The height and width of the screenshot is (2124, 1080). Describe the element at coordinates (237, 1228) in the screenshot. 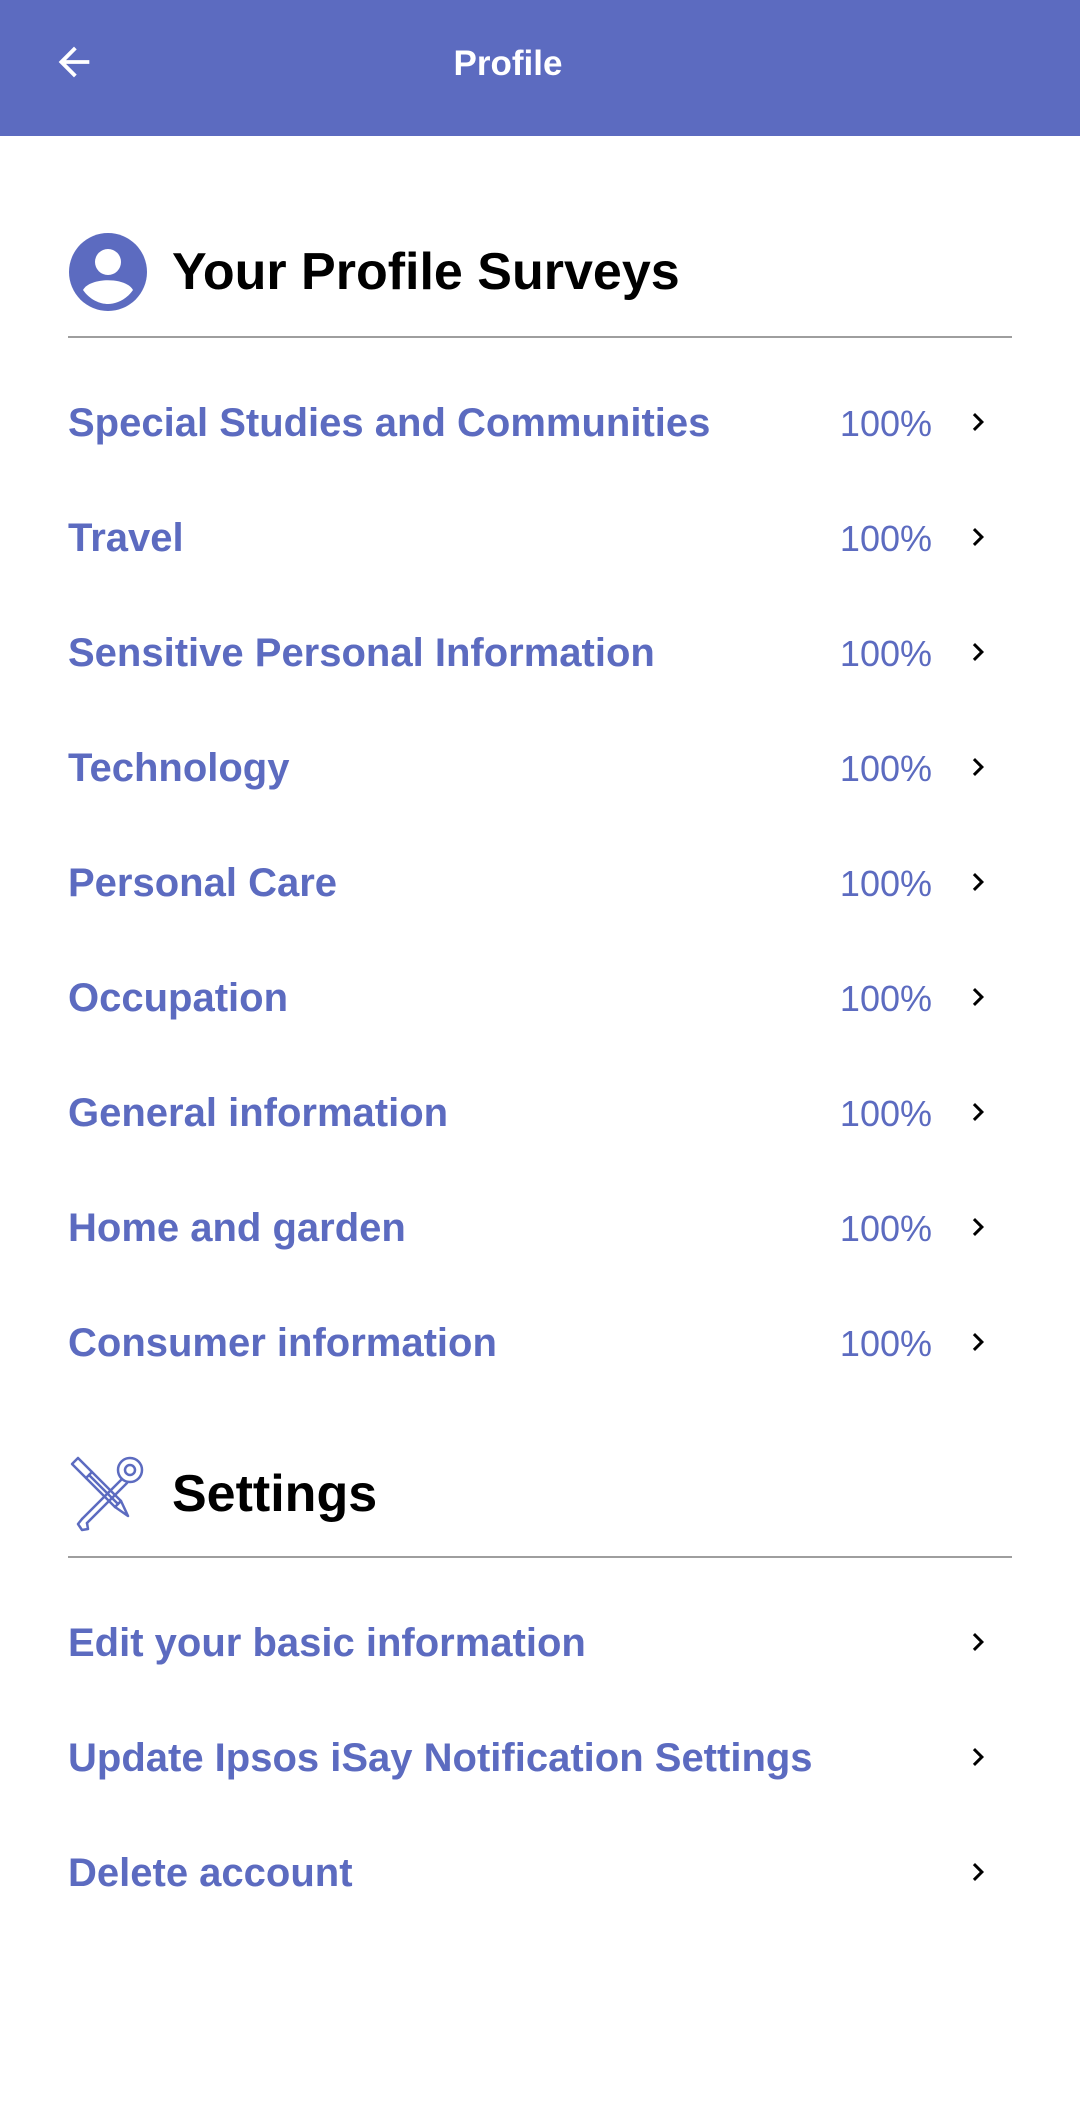

I see `item-label: Home and garden` at that location.